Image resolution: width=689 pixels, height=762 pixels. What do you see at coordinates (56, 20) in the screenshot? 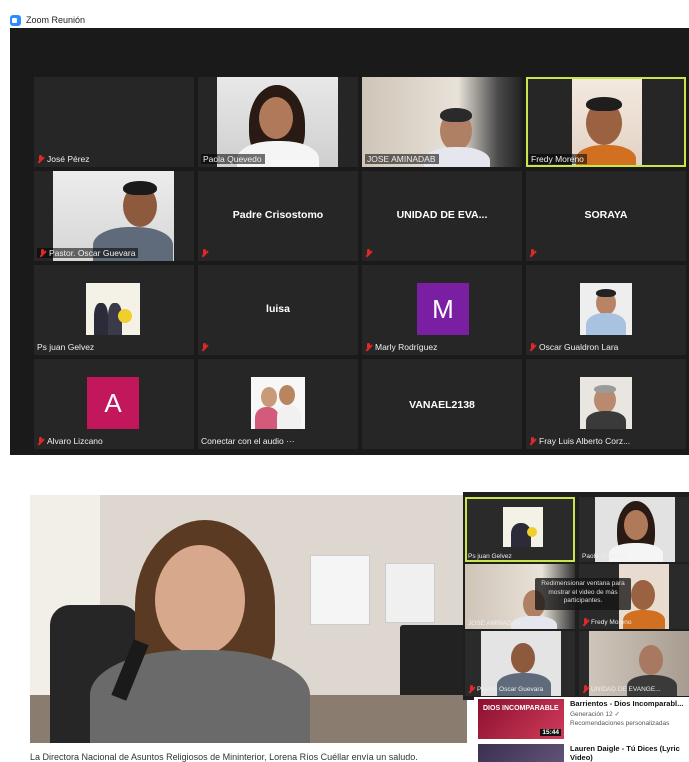
I see `window-title: Zoom Reunión` at bounding box center [56, 20].